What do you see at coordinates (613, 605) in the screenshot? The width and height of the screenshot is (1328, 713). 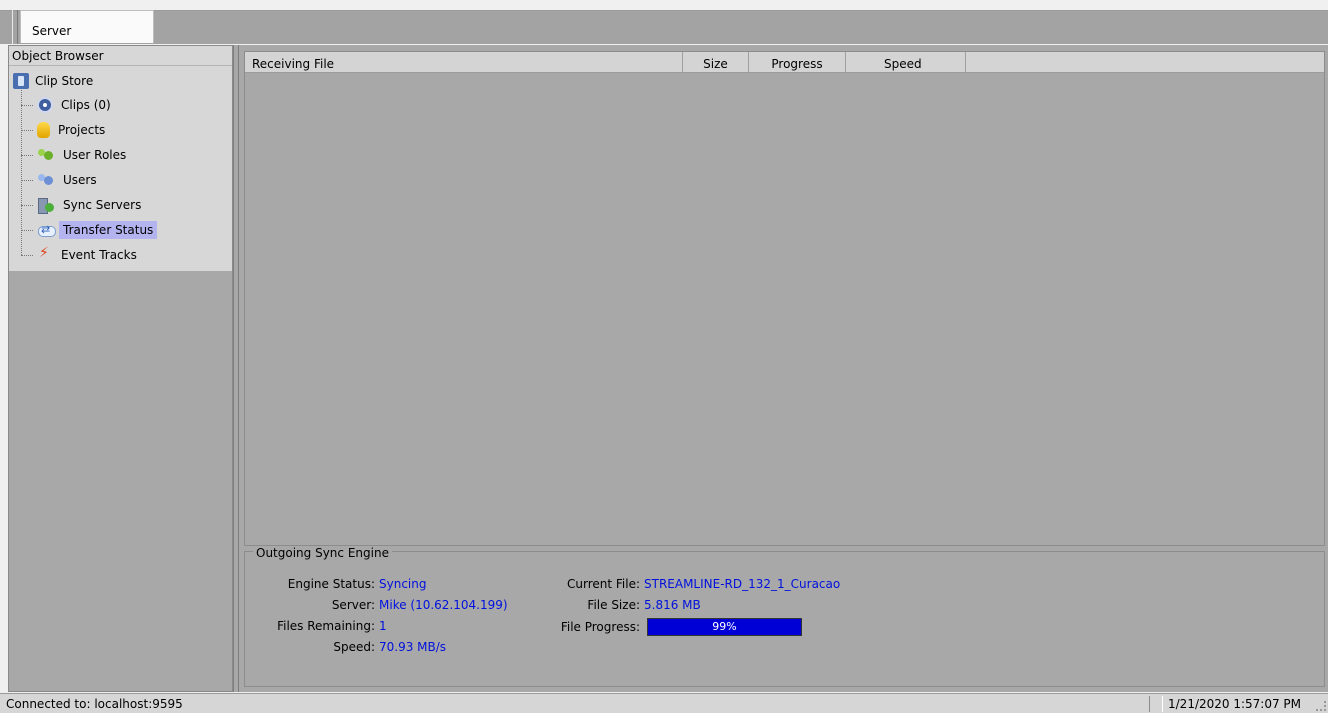 I see `file-size-label: File Size:` at bounding box center [613, 605].